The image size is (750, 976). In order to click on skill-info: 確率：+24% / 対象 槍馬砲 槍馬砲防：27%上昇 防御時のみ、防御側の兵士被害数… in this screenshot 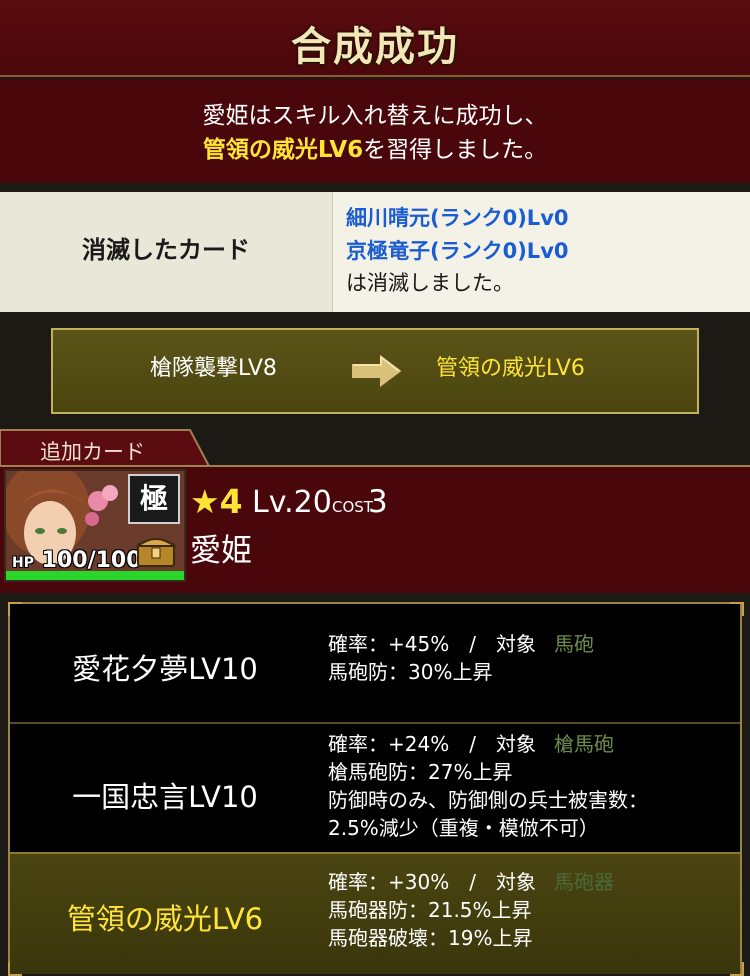, I will do `click(488, 786)`.